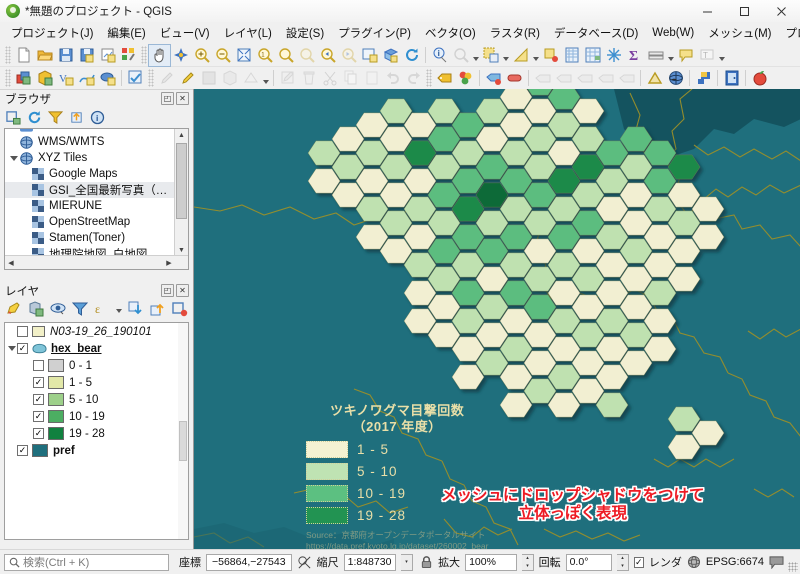 Image resolution: width=800 pixels, height=574 pixels. What do you see at coordinates (13, 117) in the screenshot?
I see `add-layer-icon` at bounding box center [13, 117].